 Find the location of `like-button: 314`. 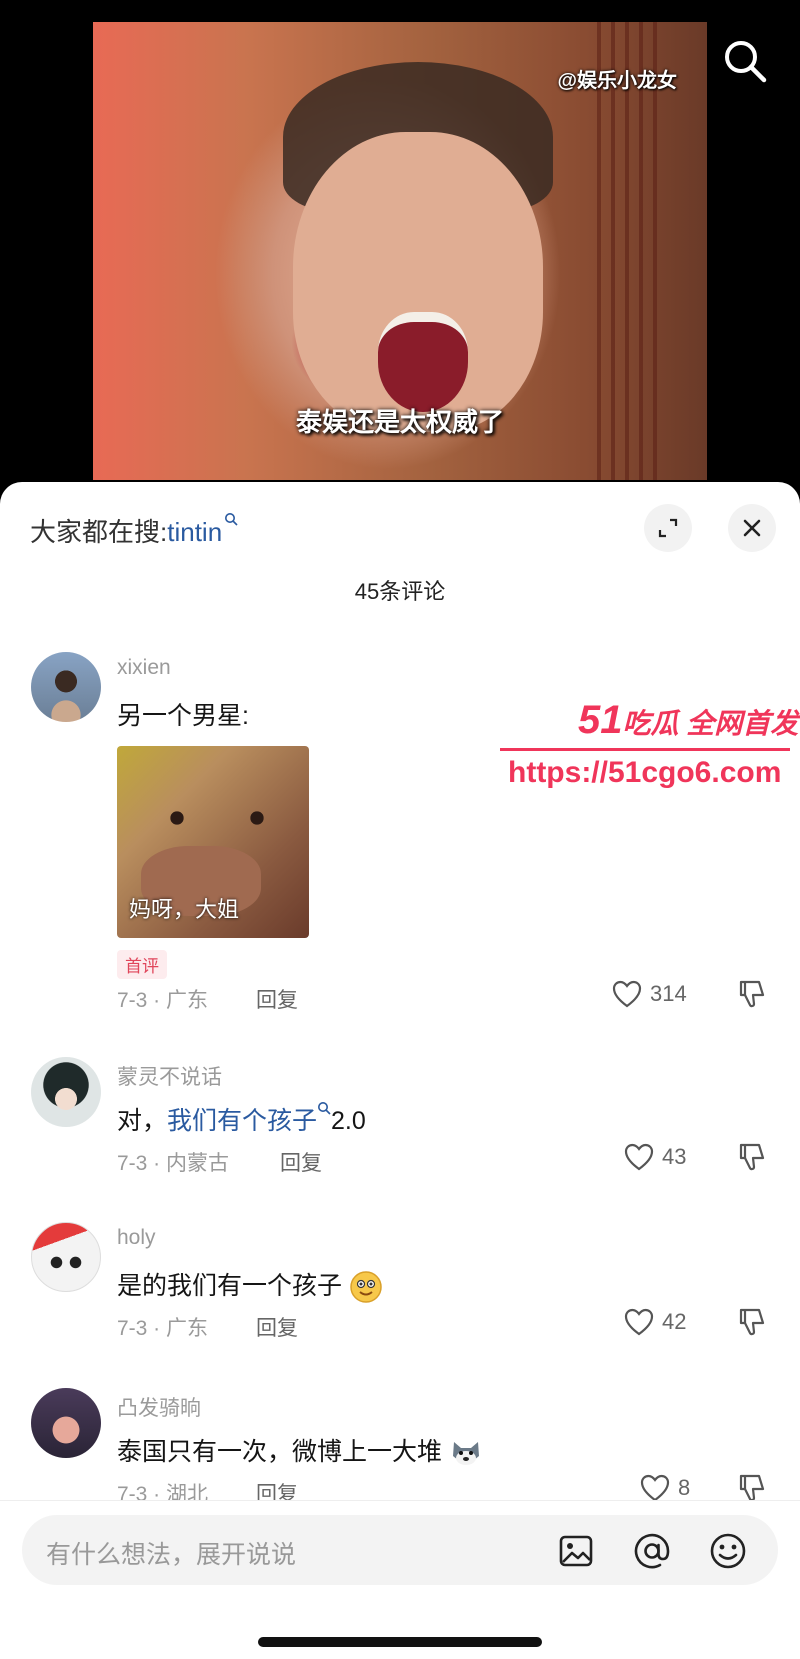

like-button: 314 is located at coordinates (649, 994).